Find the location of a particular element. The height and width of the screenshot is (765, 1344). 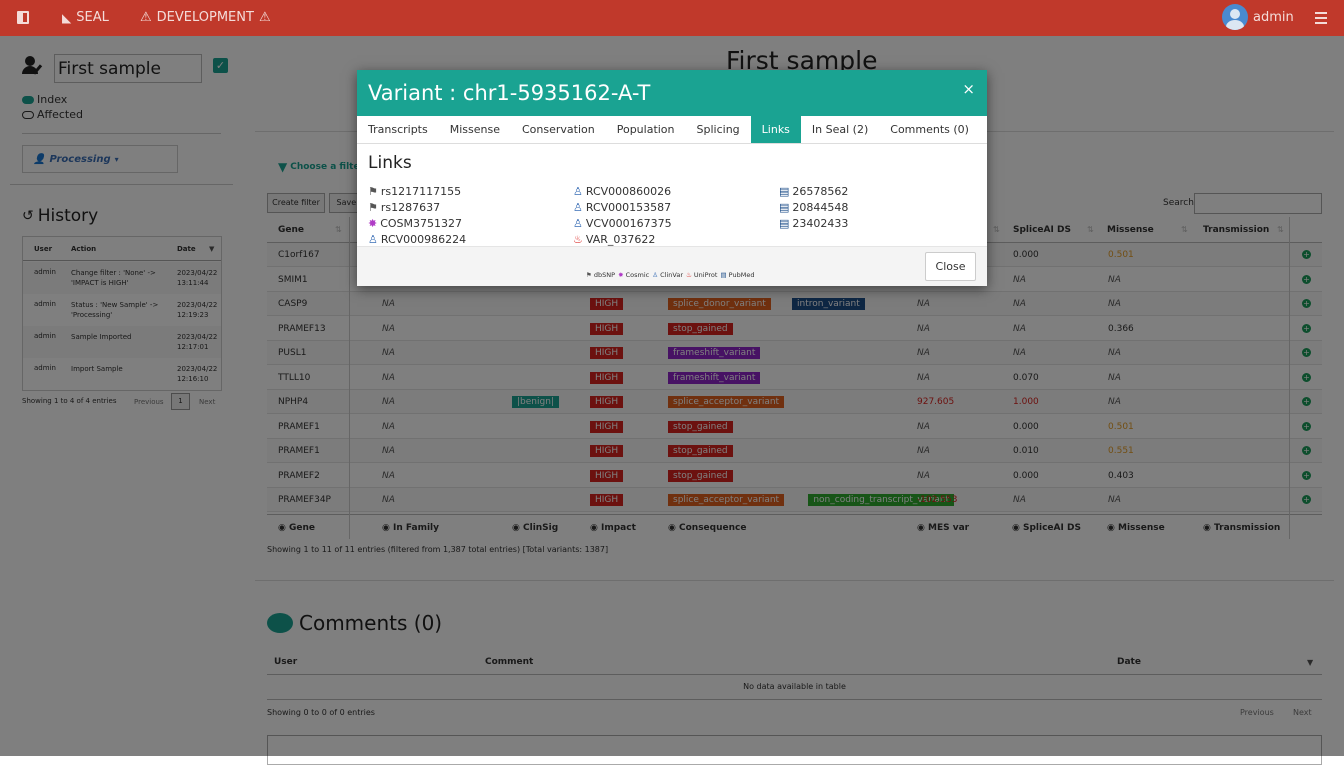

external-link: ▤ 26578562 is located at coordinates (813, 191).